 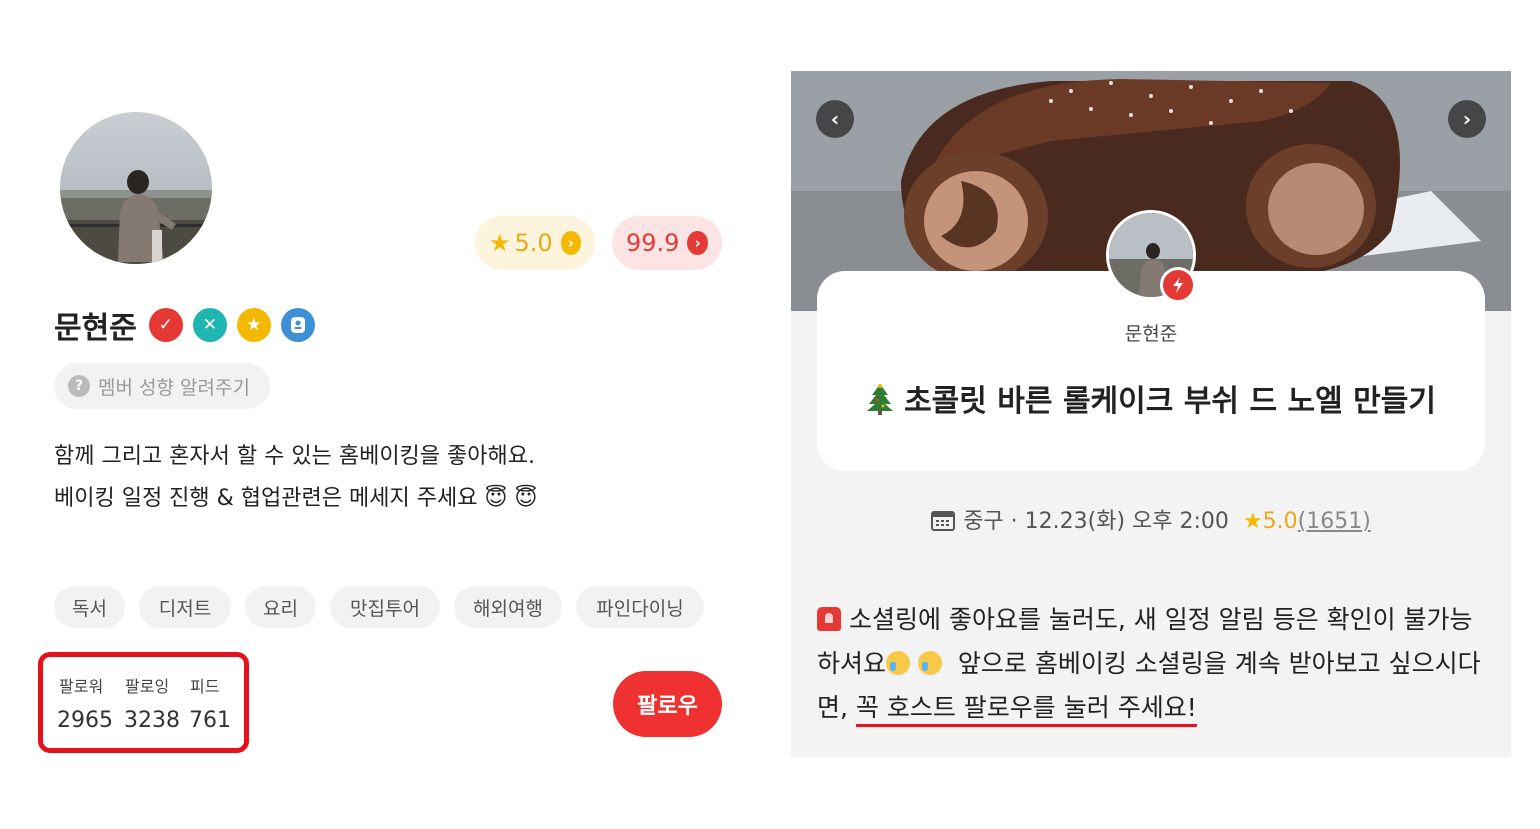 What do you see at coordinates (640, 607) in the screenshot?
I see `tag-chip: 파인다이닝` at bounding box center [640, 607].